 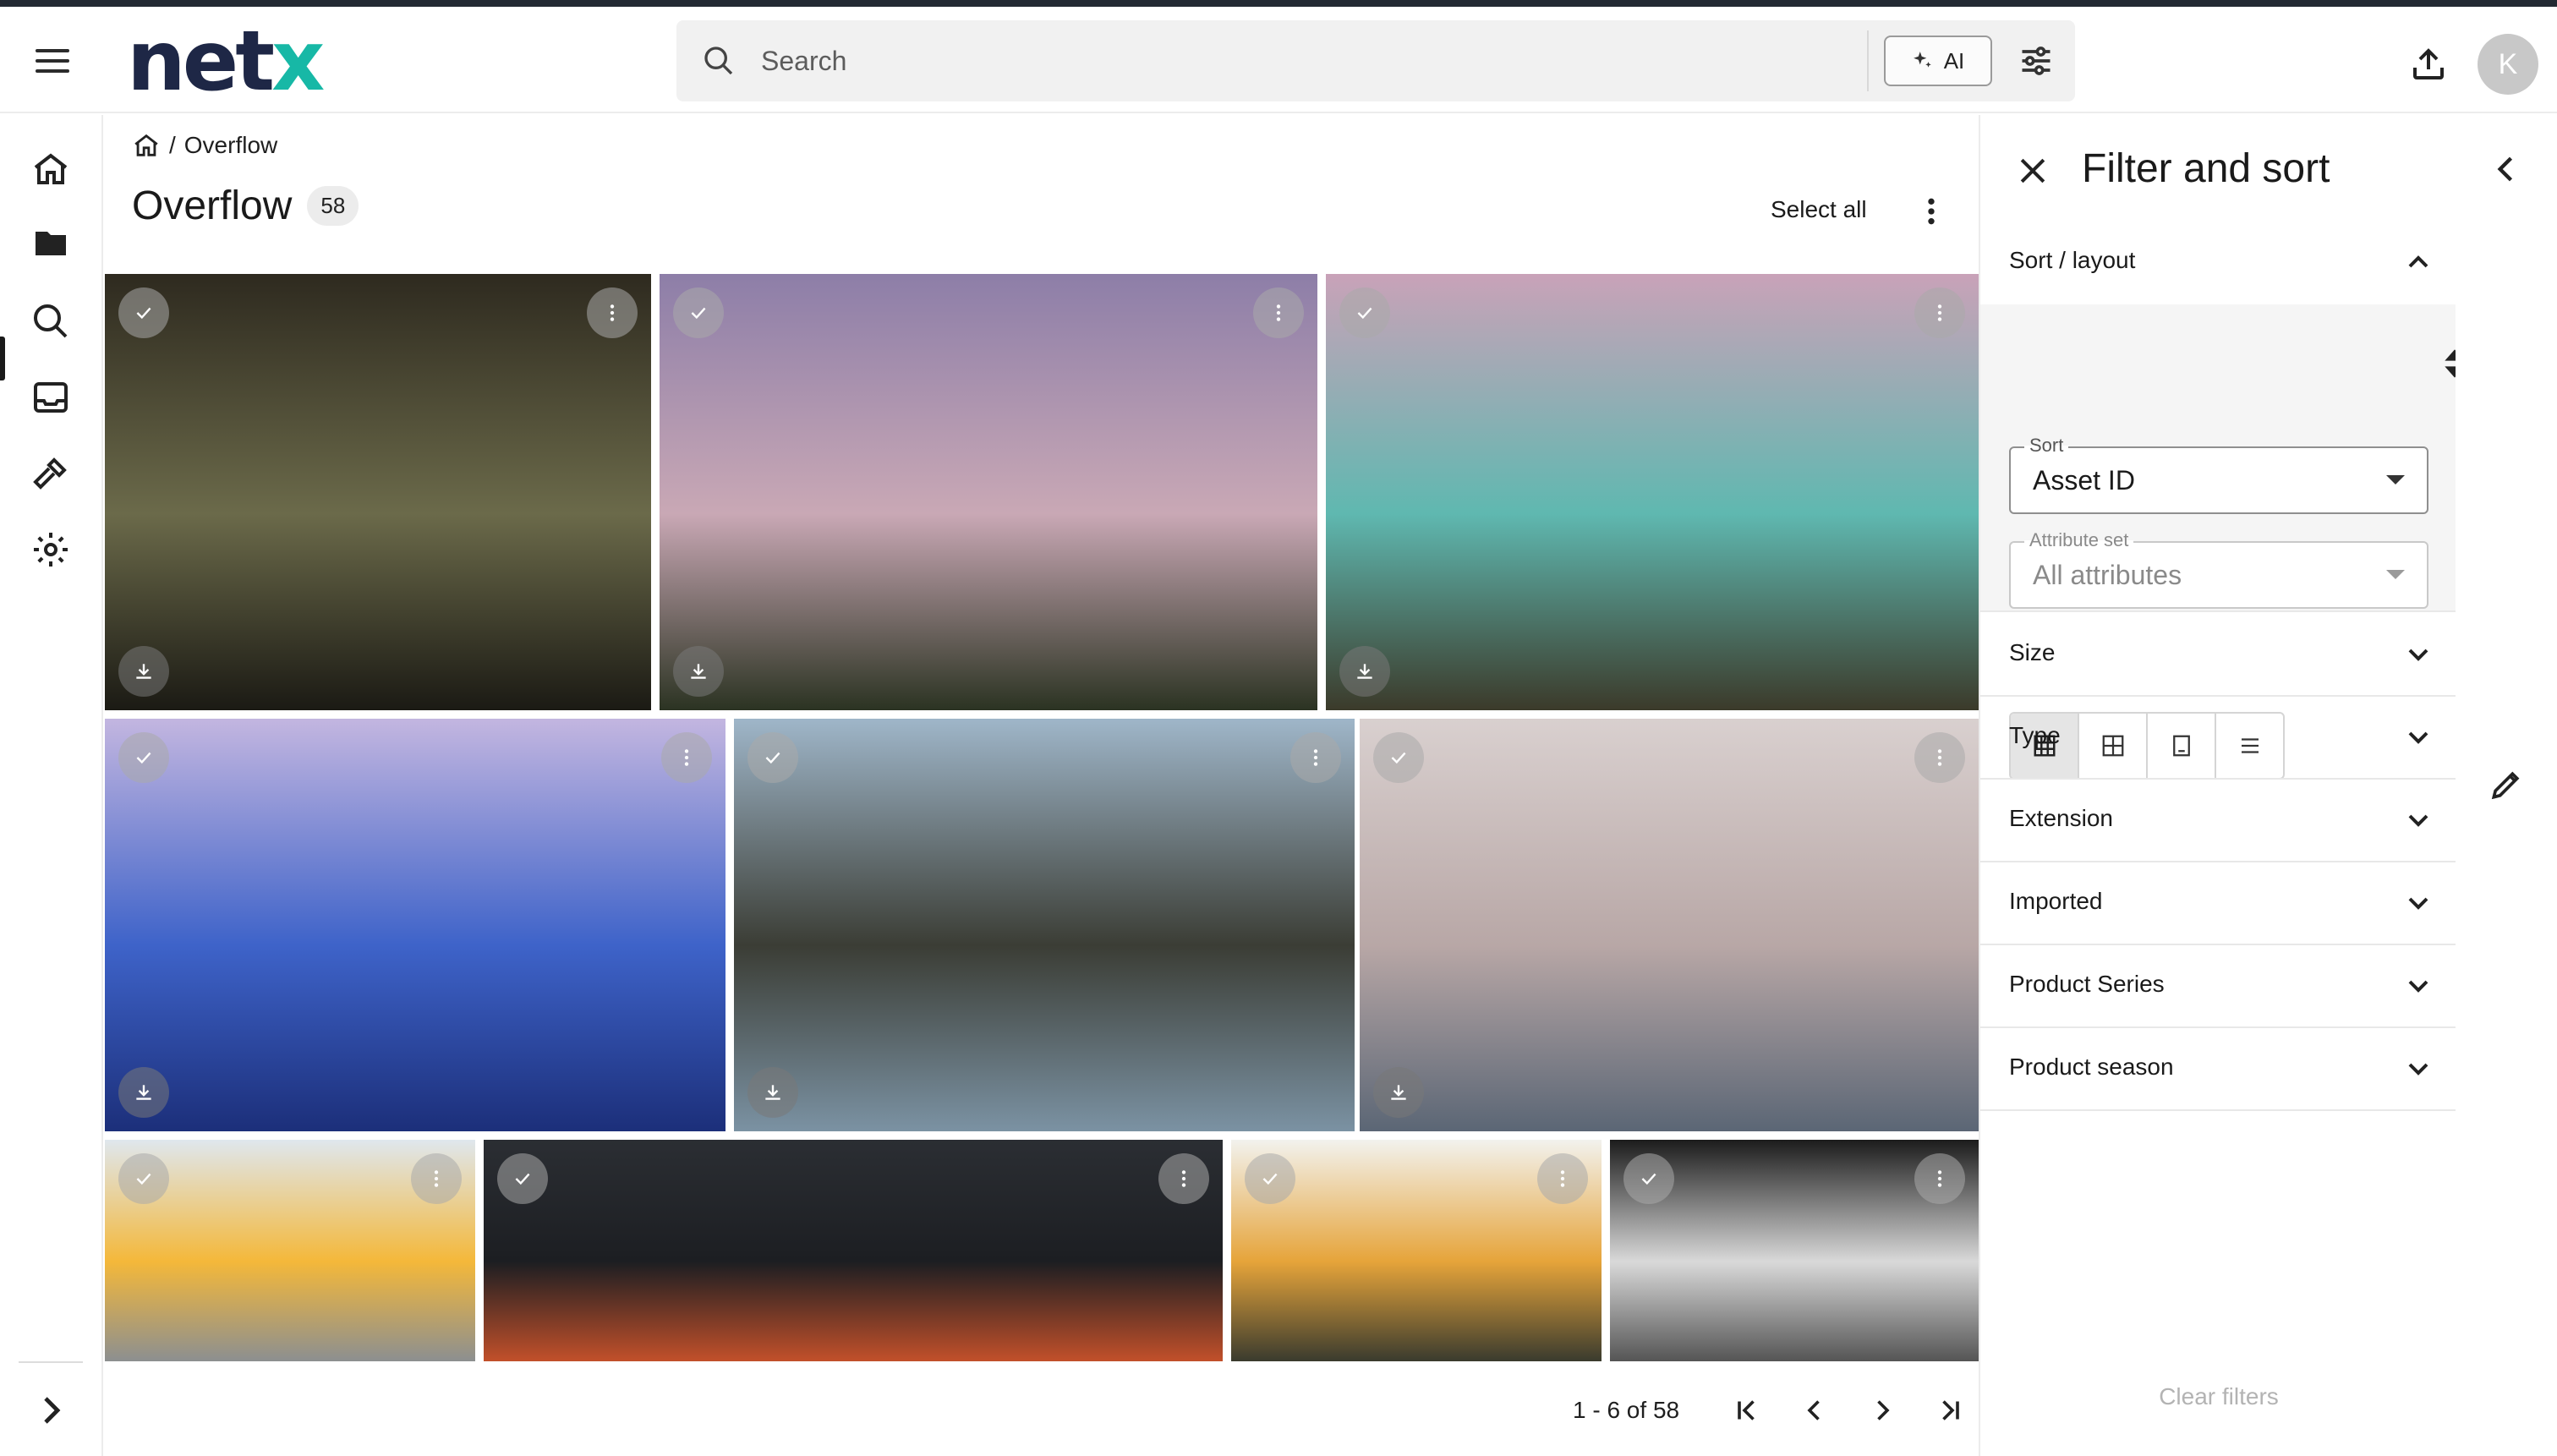 I want to click on home-crumb-icon, so click(x=146, y=145).